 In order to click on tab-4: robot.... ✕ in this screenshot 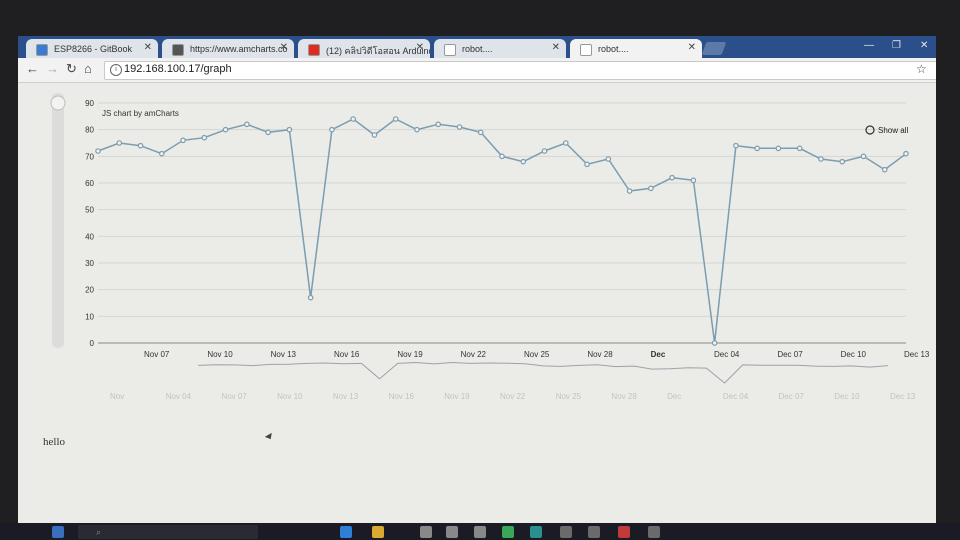, I will do `click(636, 48)`.